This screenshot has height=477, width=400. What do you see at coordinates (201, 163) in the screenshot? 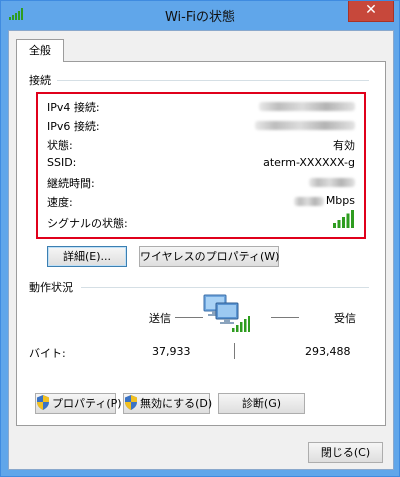
I see `row-ssid: SSID: aterm-XXXXXX-g` at bounding box center [201, 163].